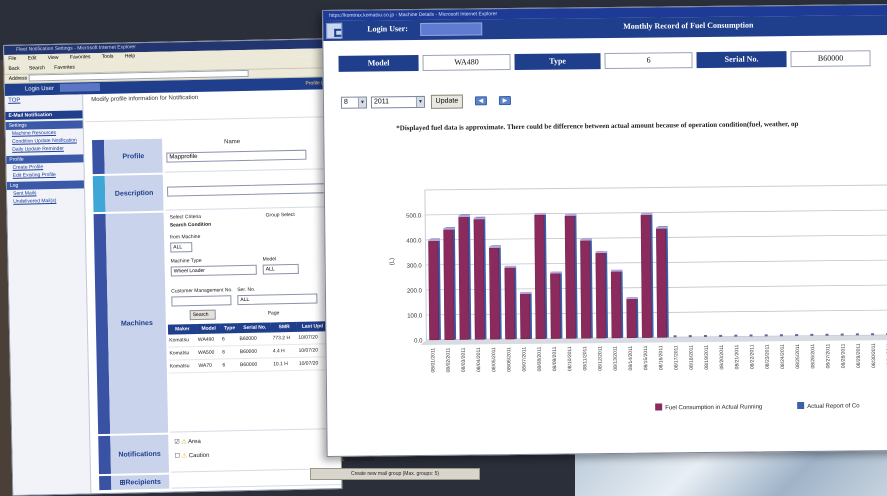 This screenshot has height=496, width=887. I want to click on x-tick-label: 08/05/2011, so click(494, 359).